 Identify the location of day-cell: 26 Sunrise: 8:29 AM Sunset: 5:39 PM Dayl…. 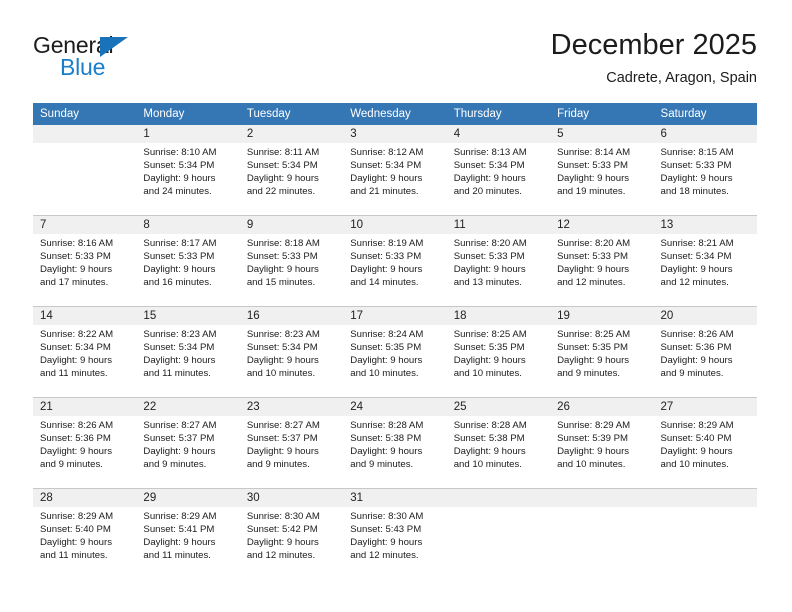
(602, 443).